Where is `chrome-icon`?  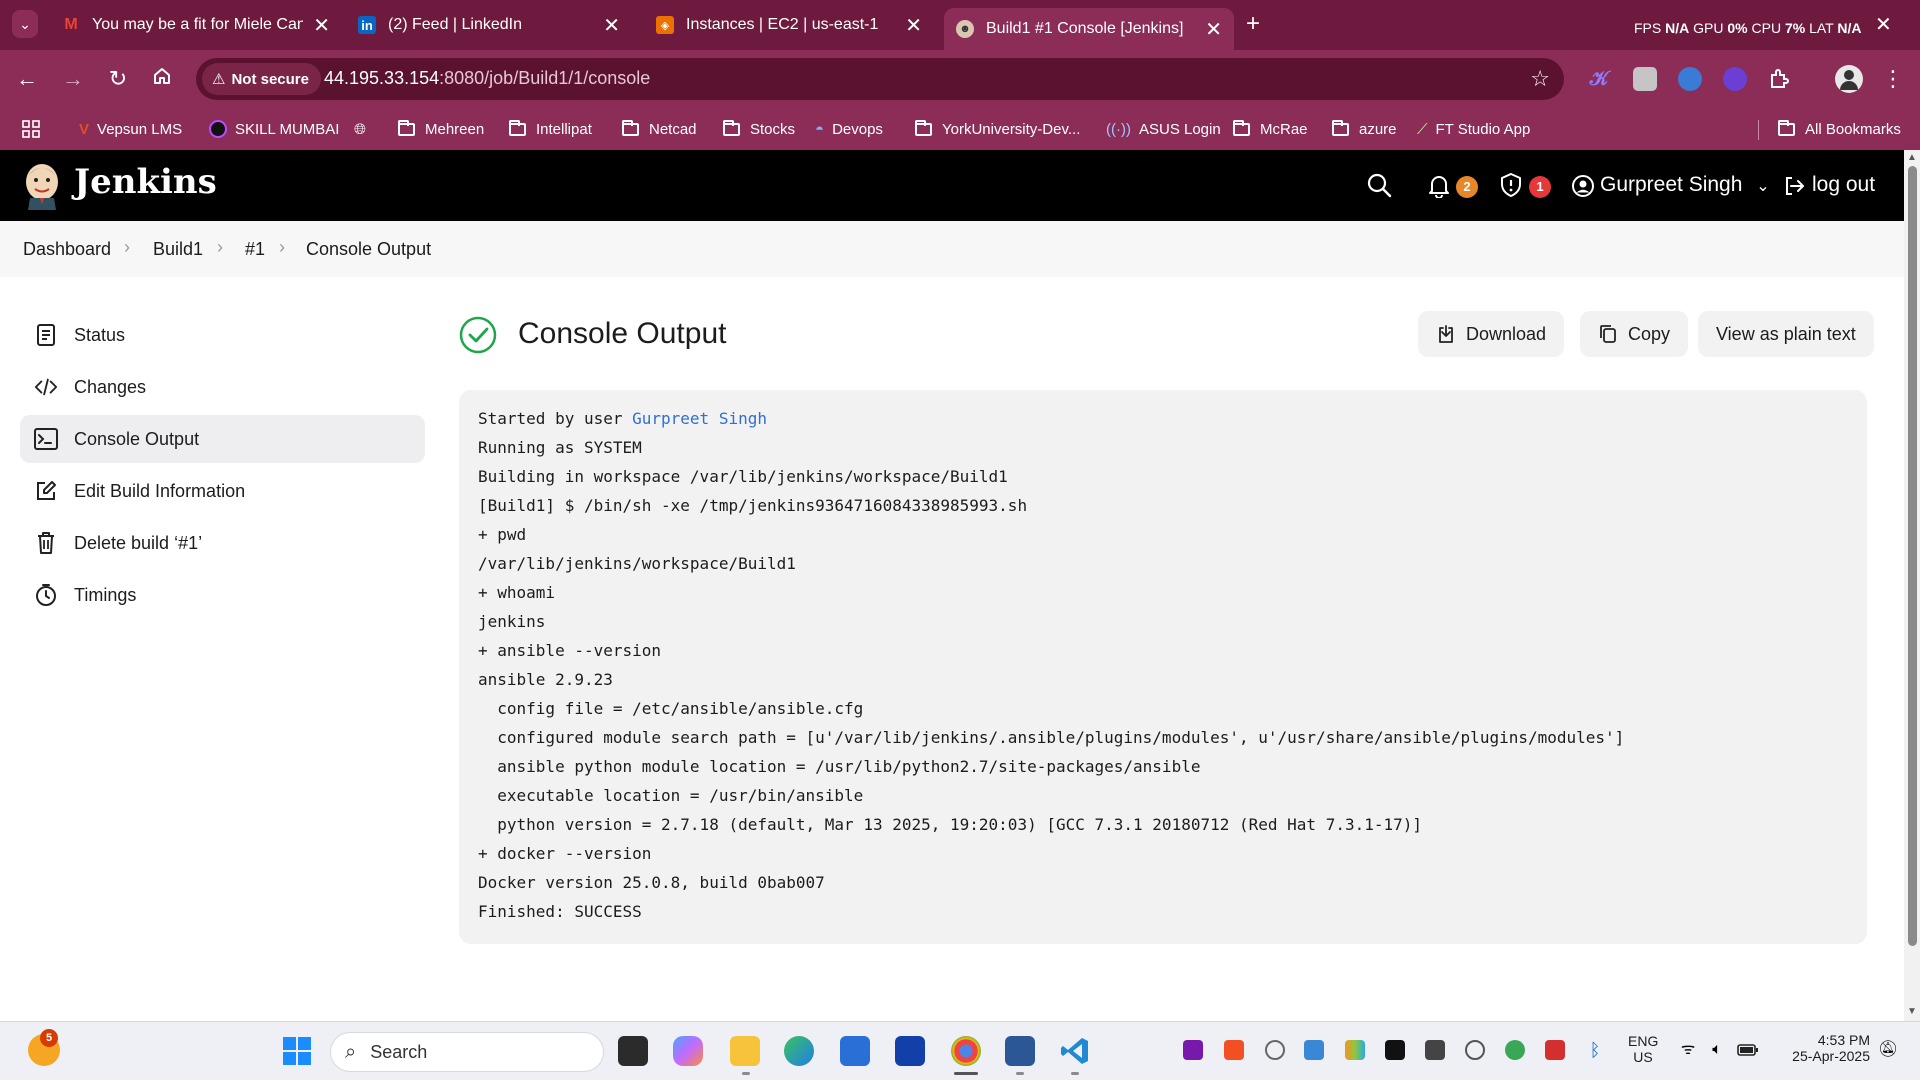 chrome-icon is located at coordinates (966, 1051).